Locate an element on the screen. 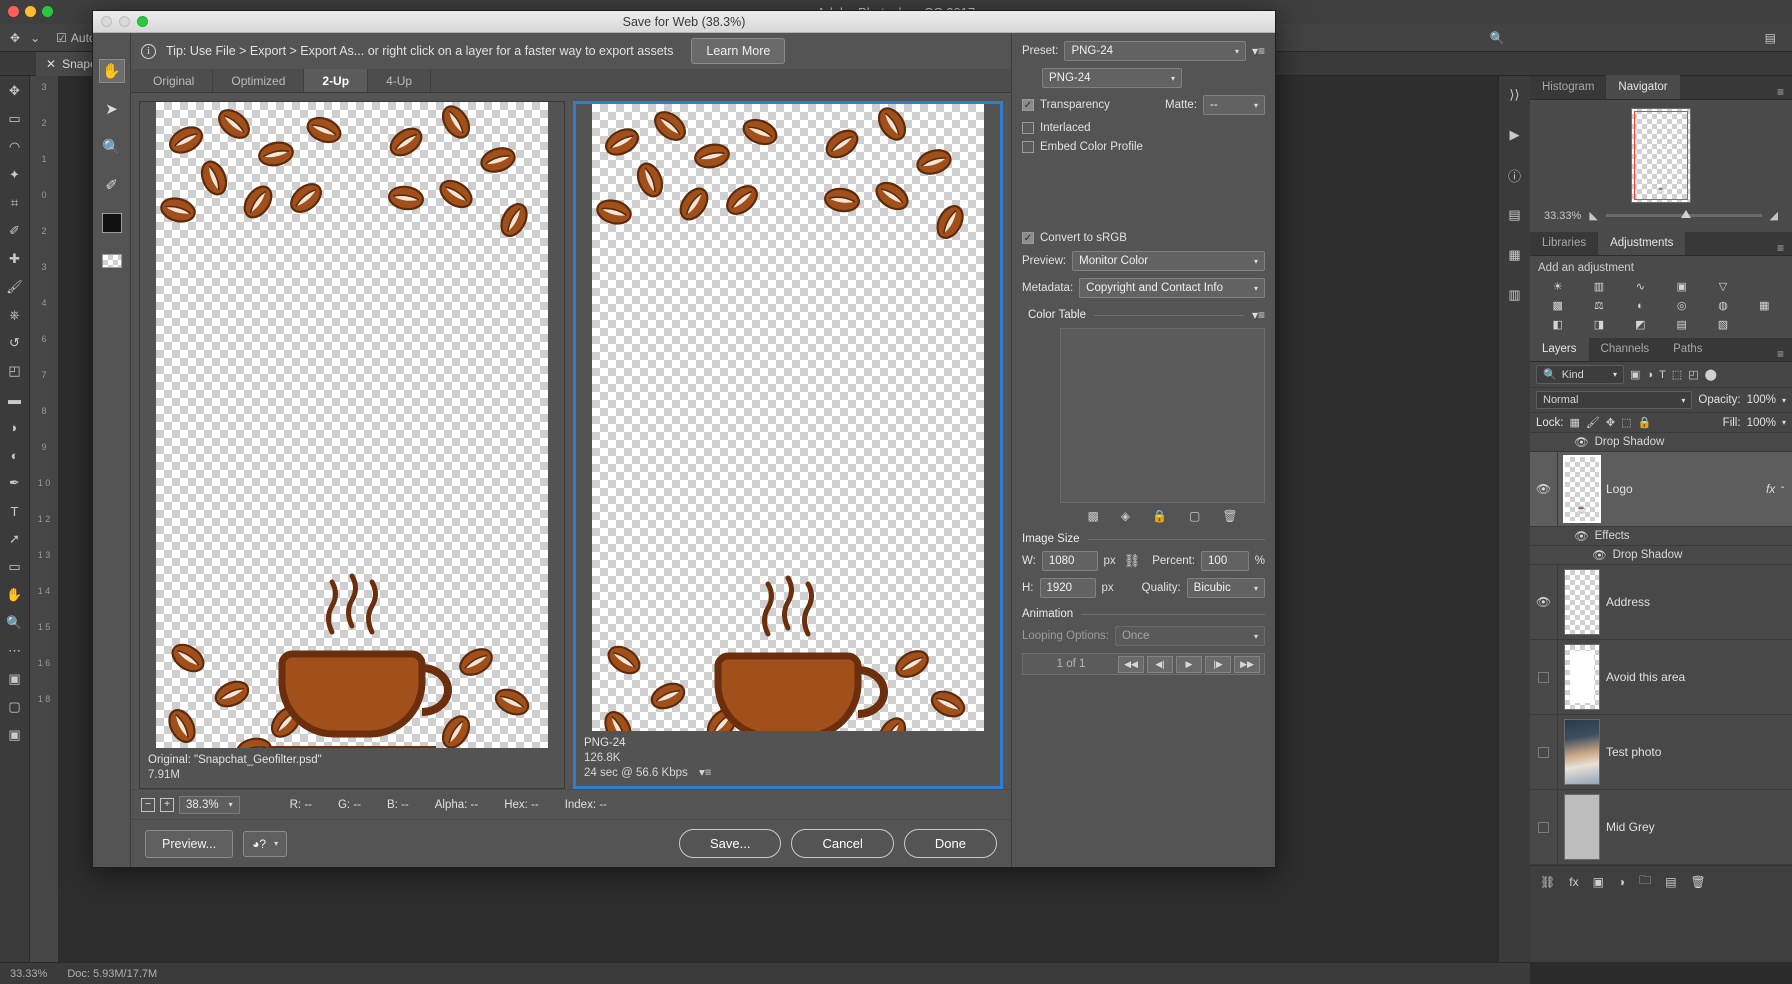 The width and height of the screenshot is (1792, 984). done-button: Done is located at coordinates (950, 843).